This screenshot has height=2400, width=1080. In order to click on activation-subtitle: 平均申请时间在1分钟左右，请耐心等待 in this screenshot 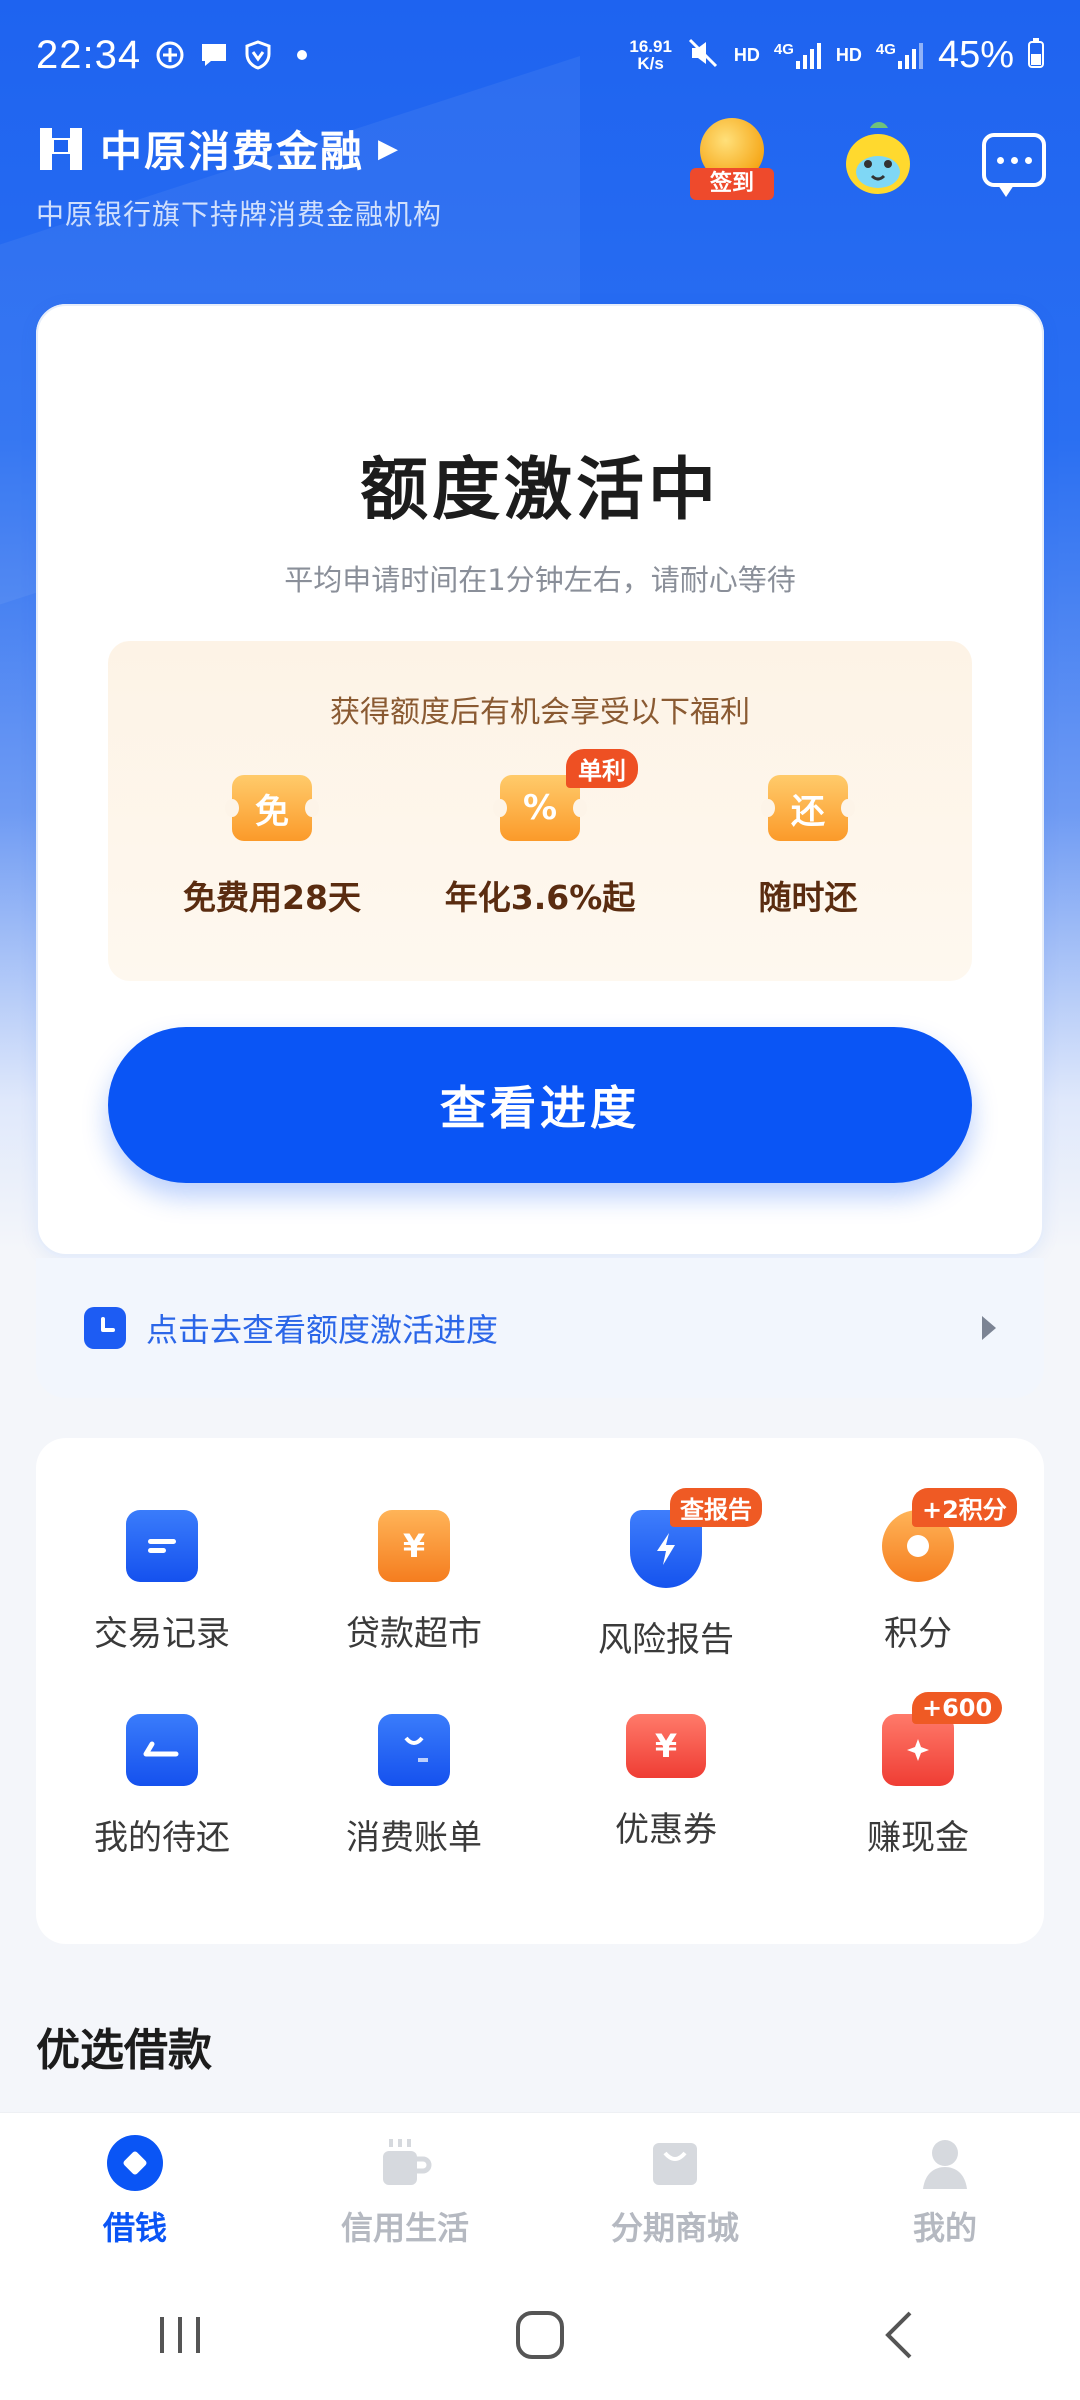, I will do `click(540, 580)`.